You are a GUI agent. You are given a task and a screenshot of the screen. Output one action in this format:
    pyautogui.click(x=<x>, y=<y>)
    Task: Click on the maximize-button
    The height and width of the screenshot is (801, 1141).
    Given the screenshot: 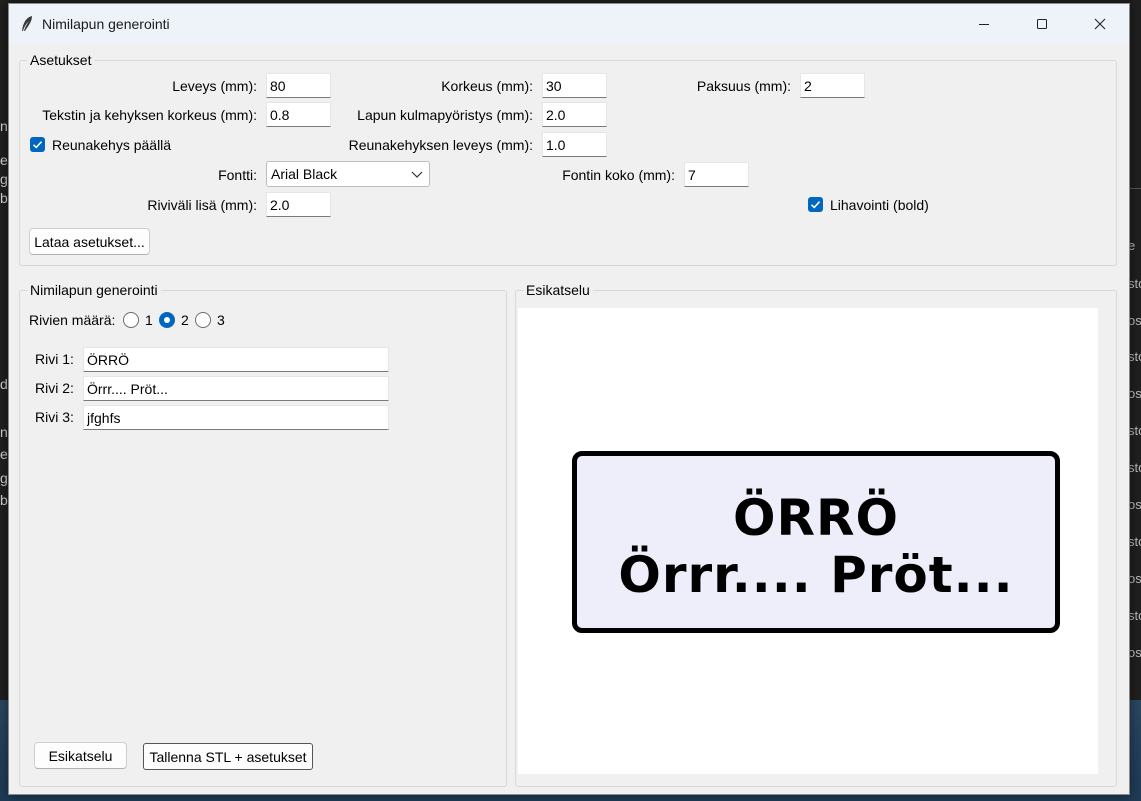 What is the action you would take?
    pyautogui.click(x=1042, y=24)
    